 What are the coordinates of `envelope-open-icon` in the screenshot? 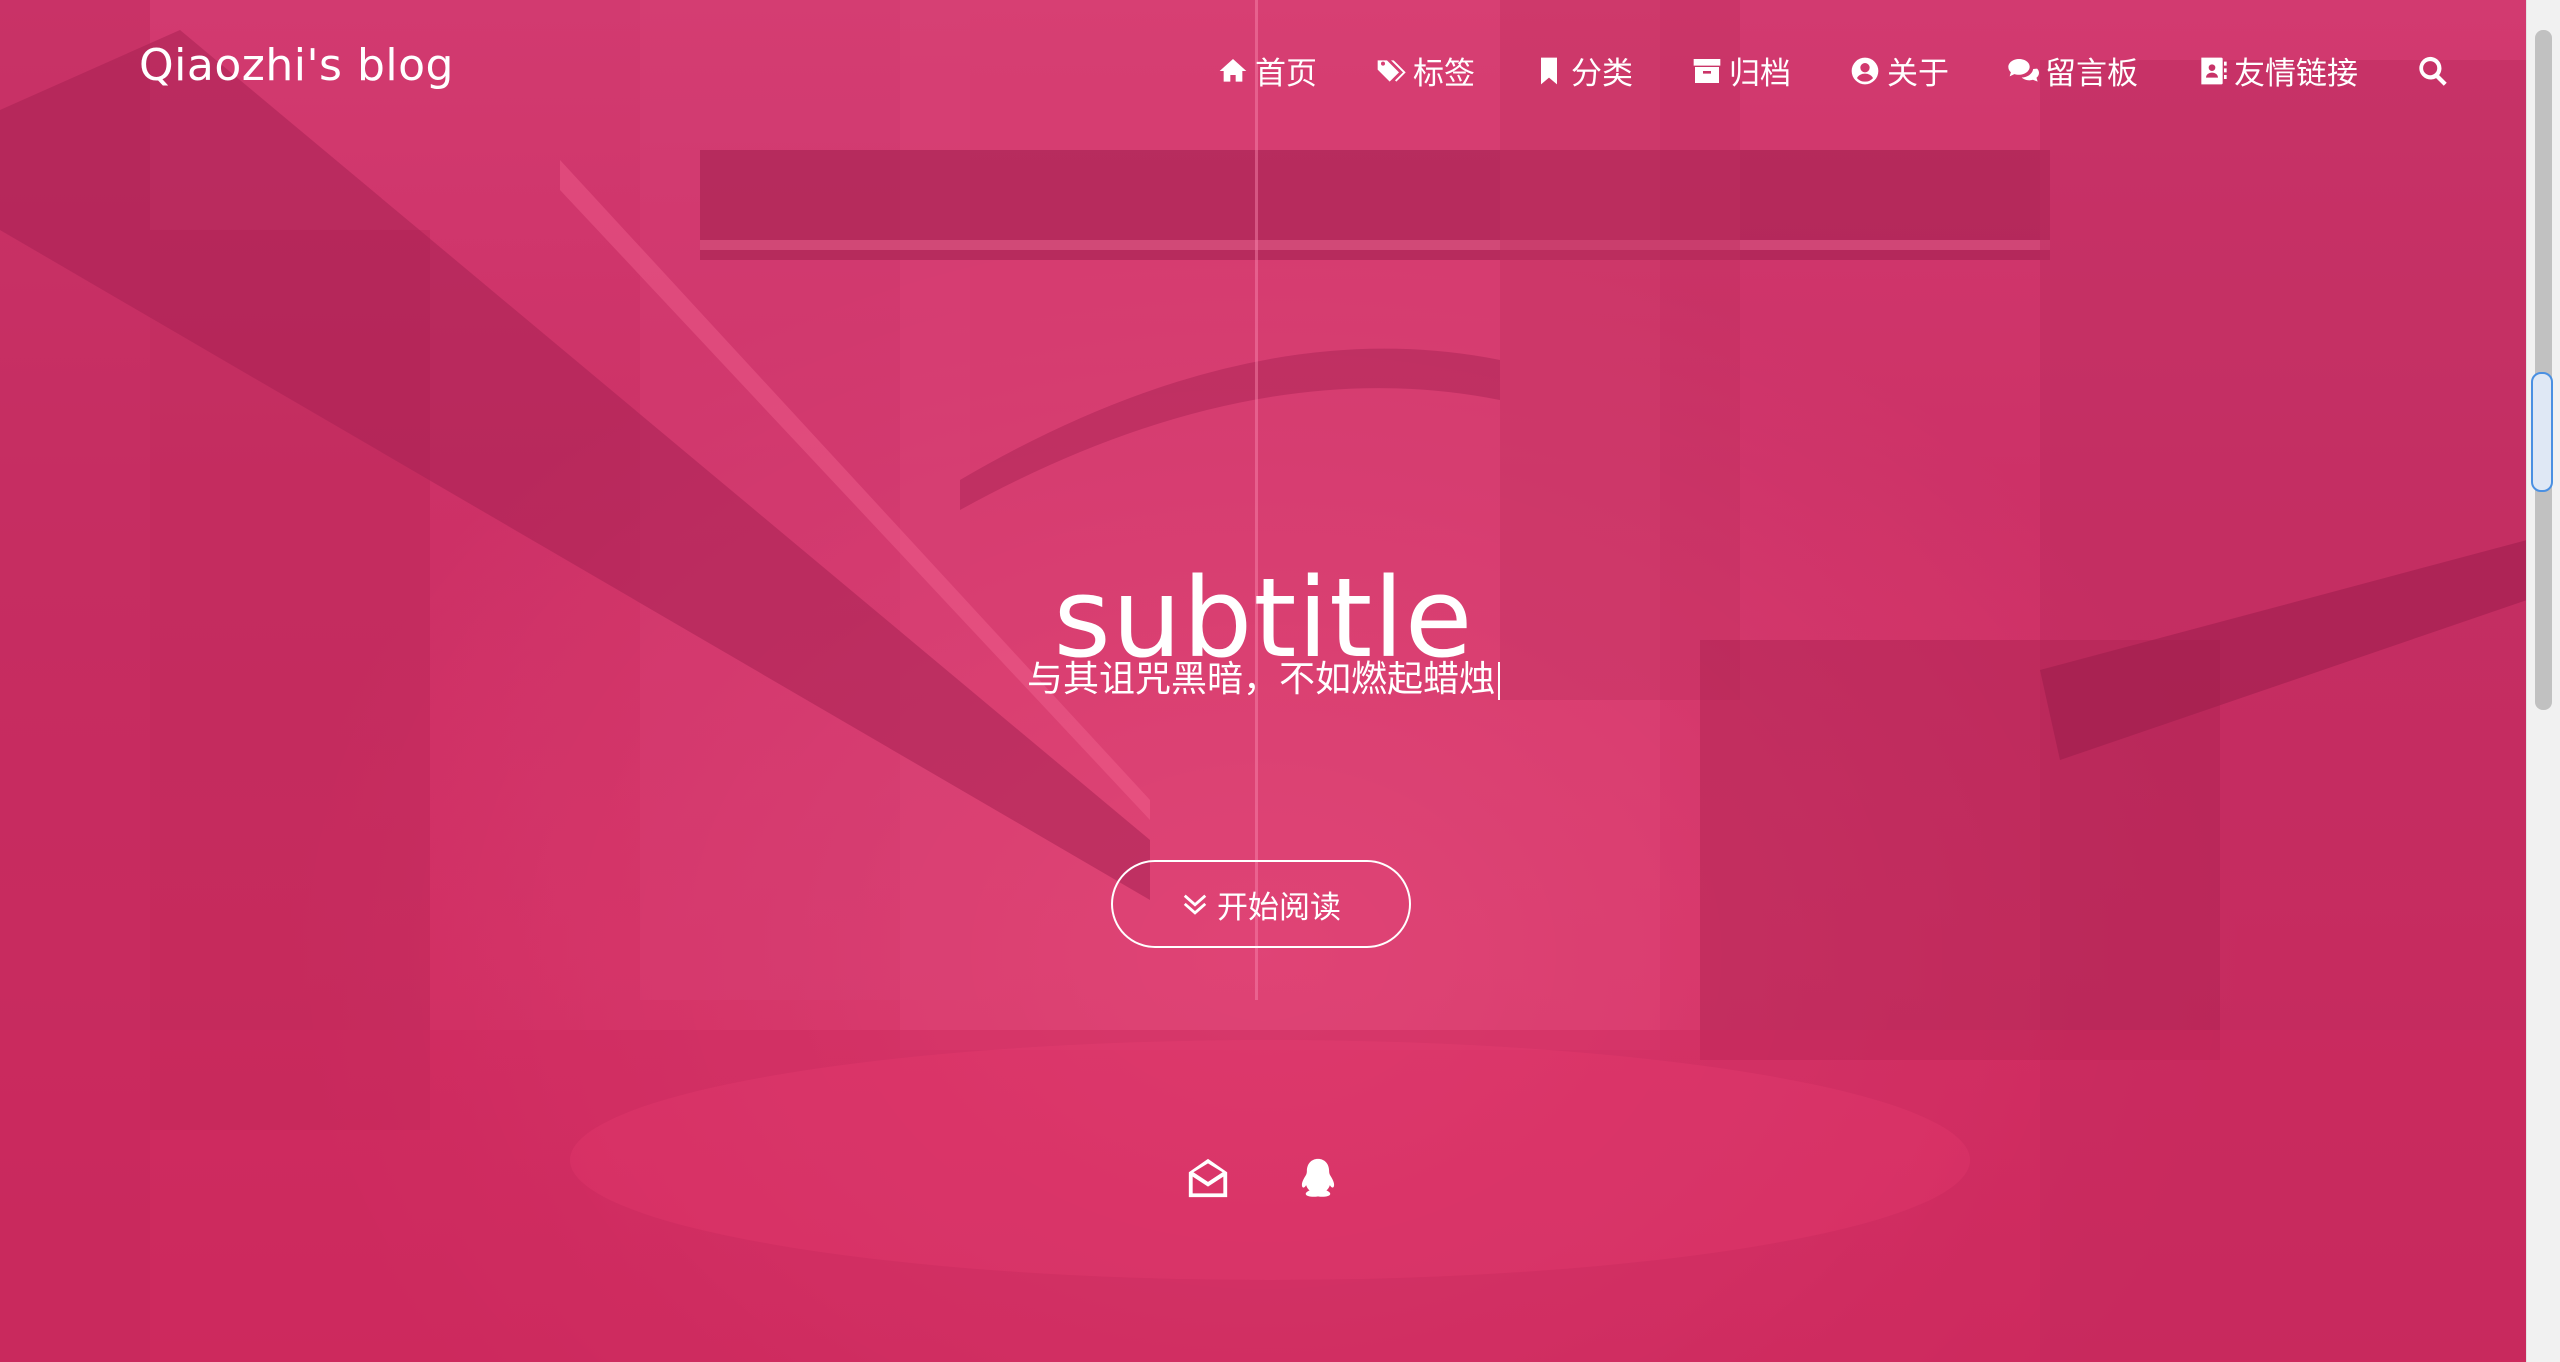 It's located at (1208, 1178).